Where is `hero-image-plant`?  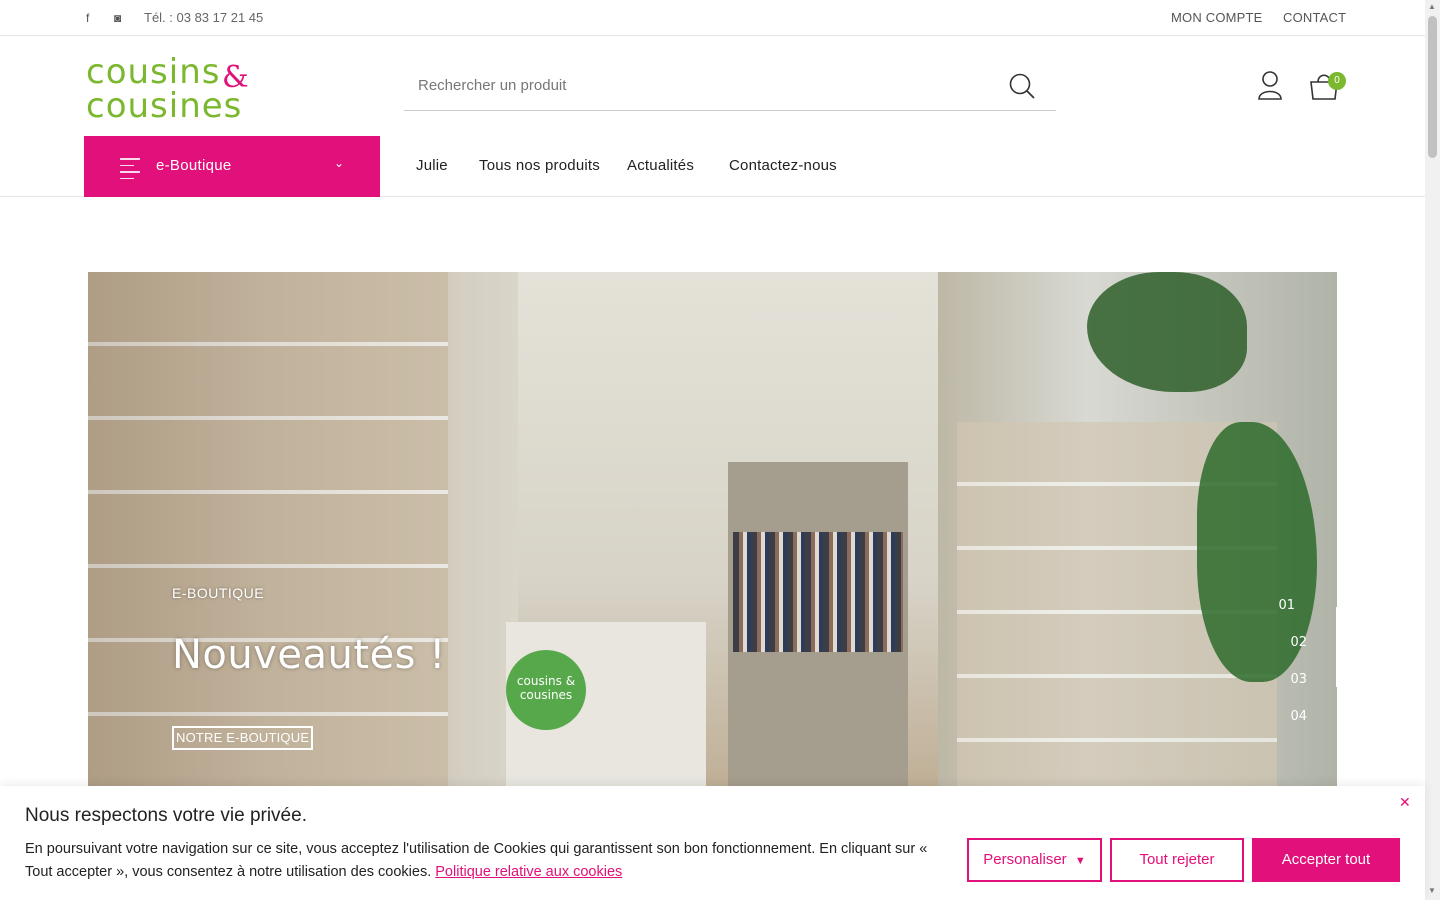
hero-image-plant is located at coordinates (1167, 332).